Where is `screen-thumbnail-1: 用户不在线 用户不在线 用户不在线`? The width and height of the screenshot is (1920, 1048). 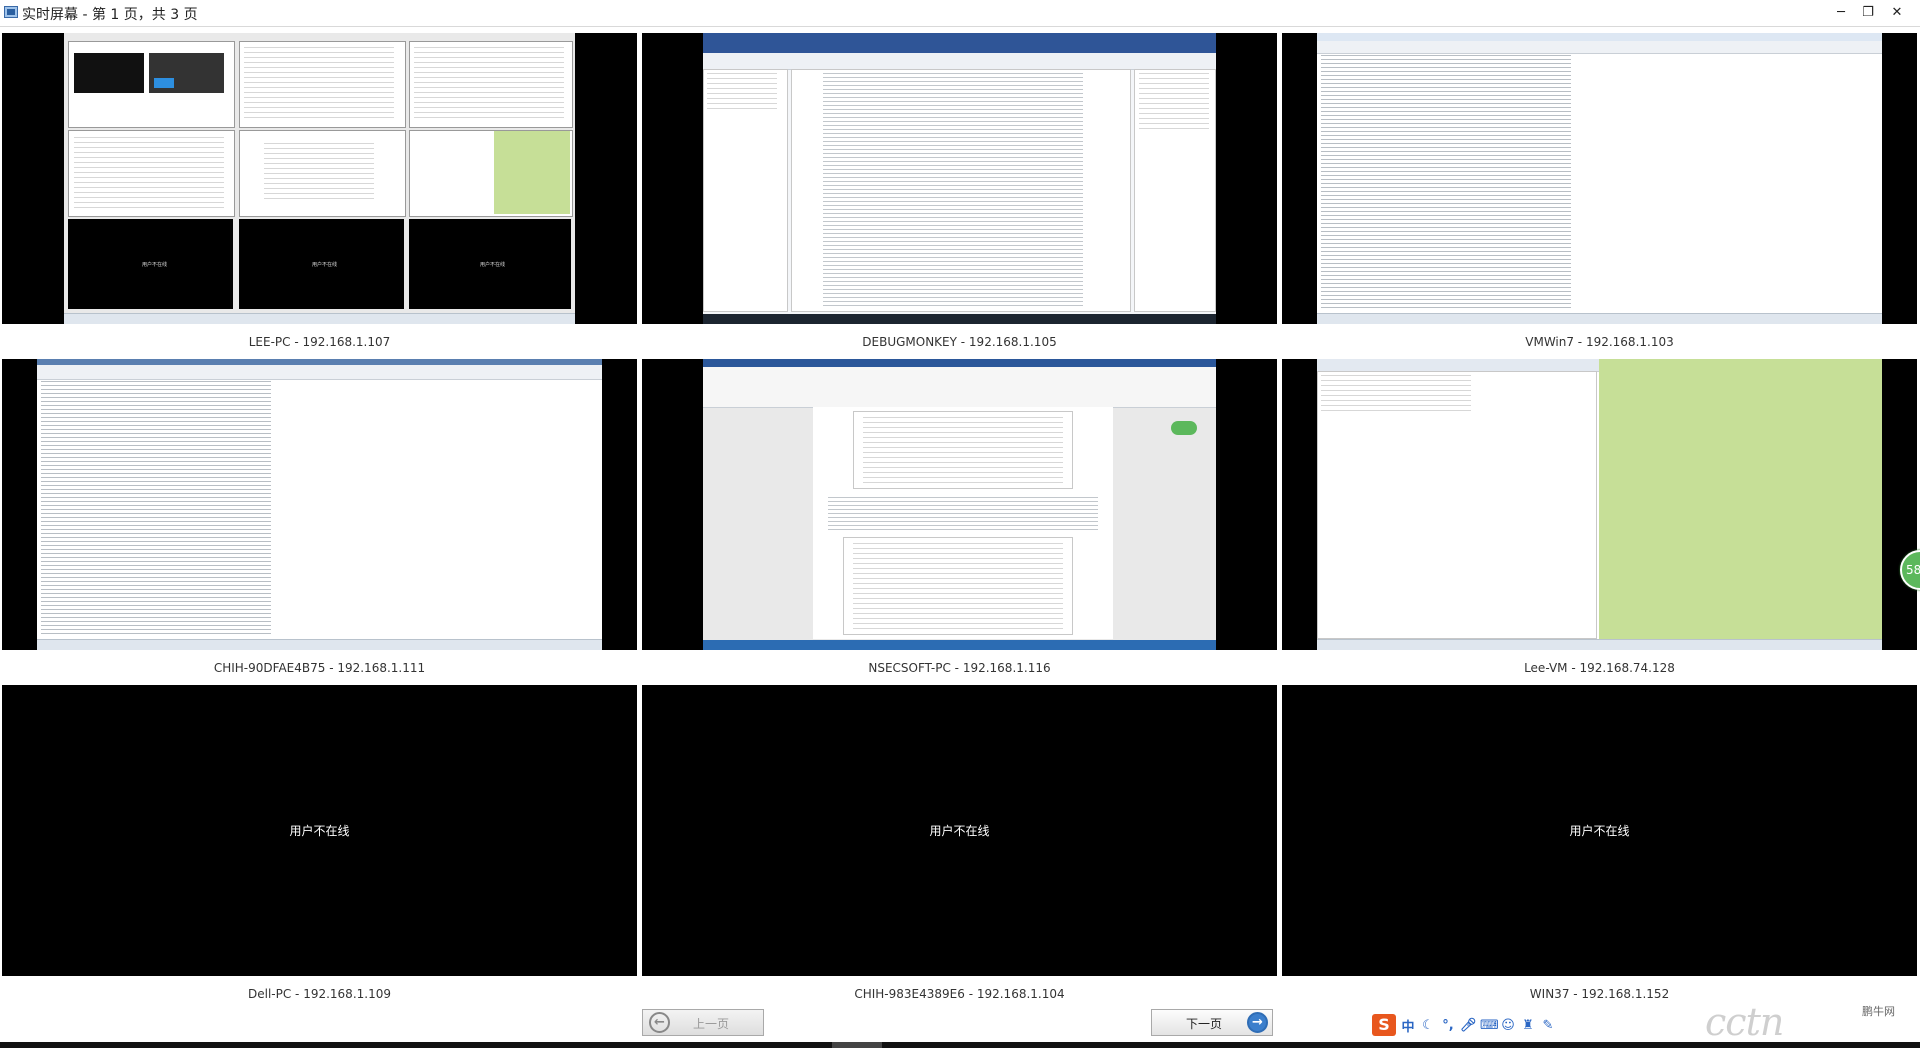 screen-thumbnail-1: 用户不在线 用户不在线 用户不在线 is located at coordinates (319, 178).